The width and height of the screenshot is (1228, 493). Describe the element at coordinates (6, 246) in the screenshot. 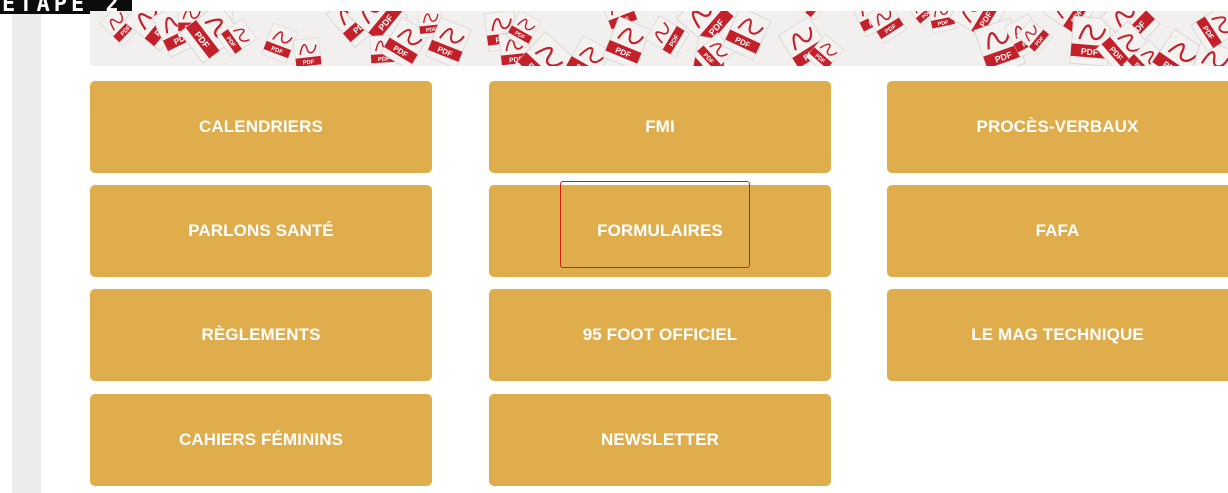

I see `left-page-edge` at that location.